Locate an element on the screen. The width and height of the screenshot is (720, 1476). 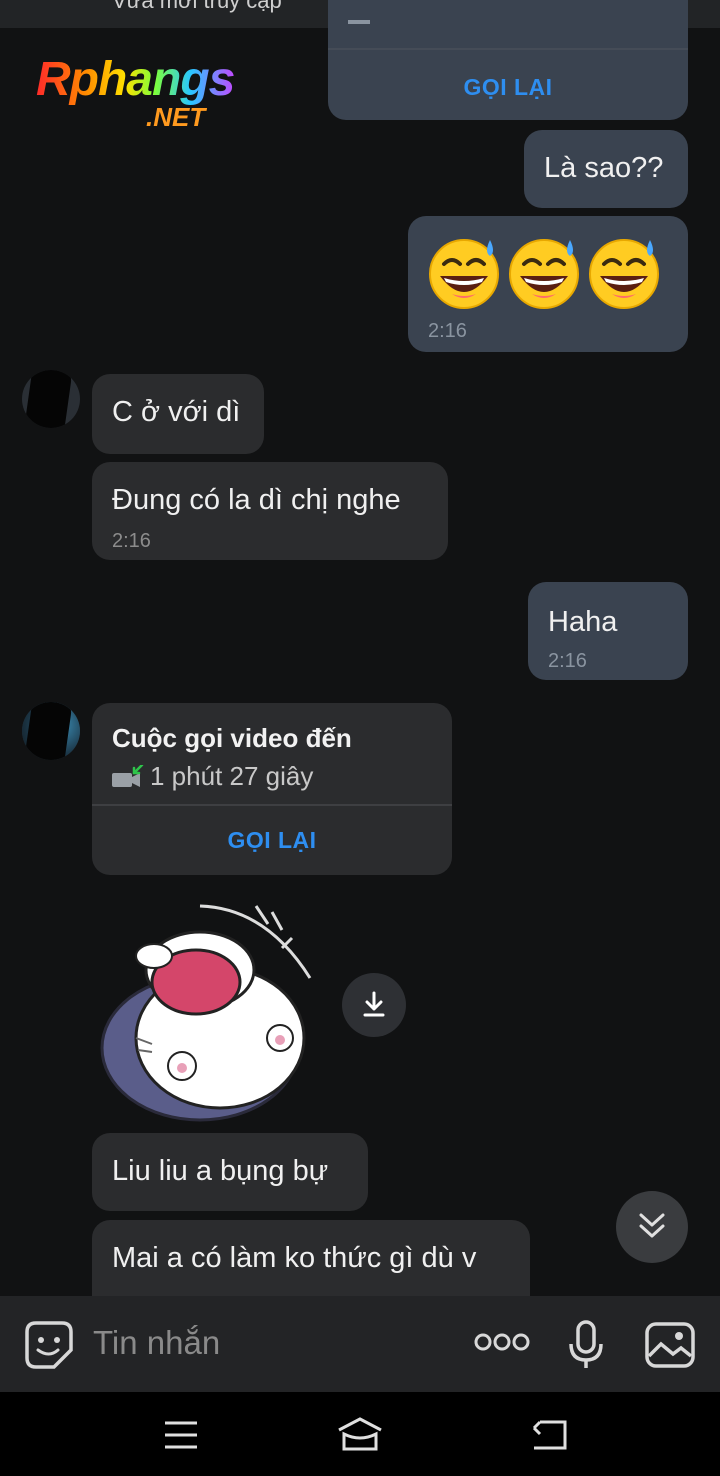
sticker-icon is located at coordinates (49, 1347).